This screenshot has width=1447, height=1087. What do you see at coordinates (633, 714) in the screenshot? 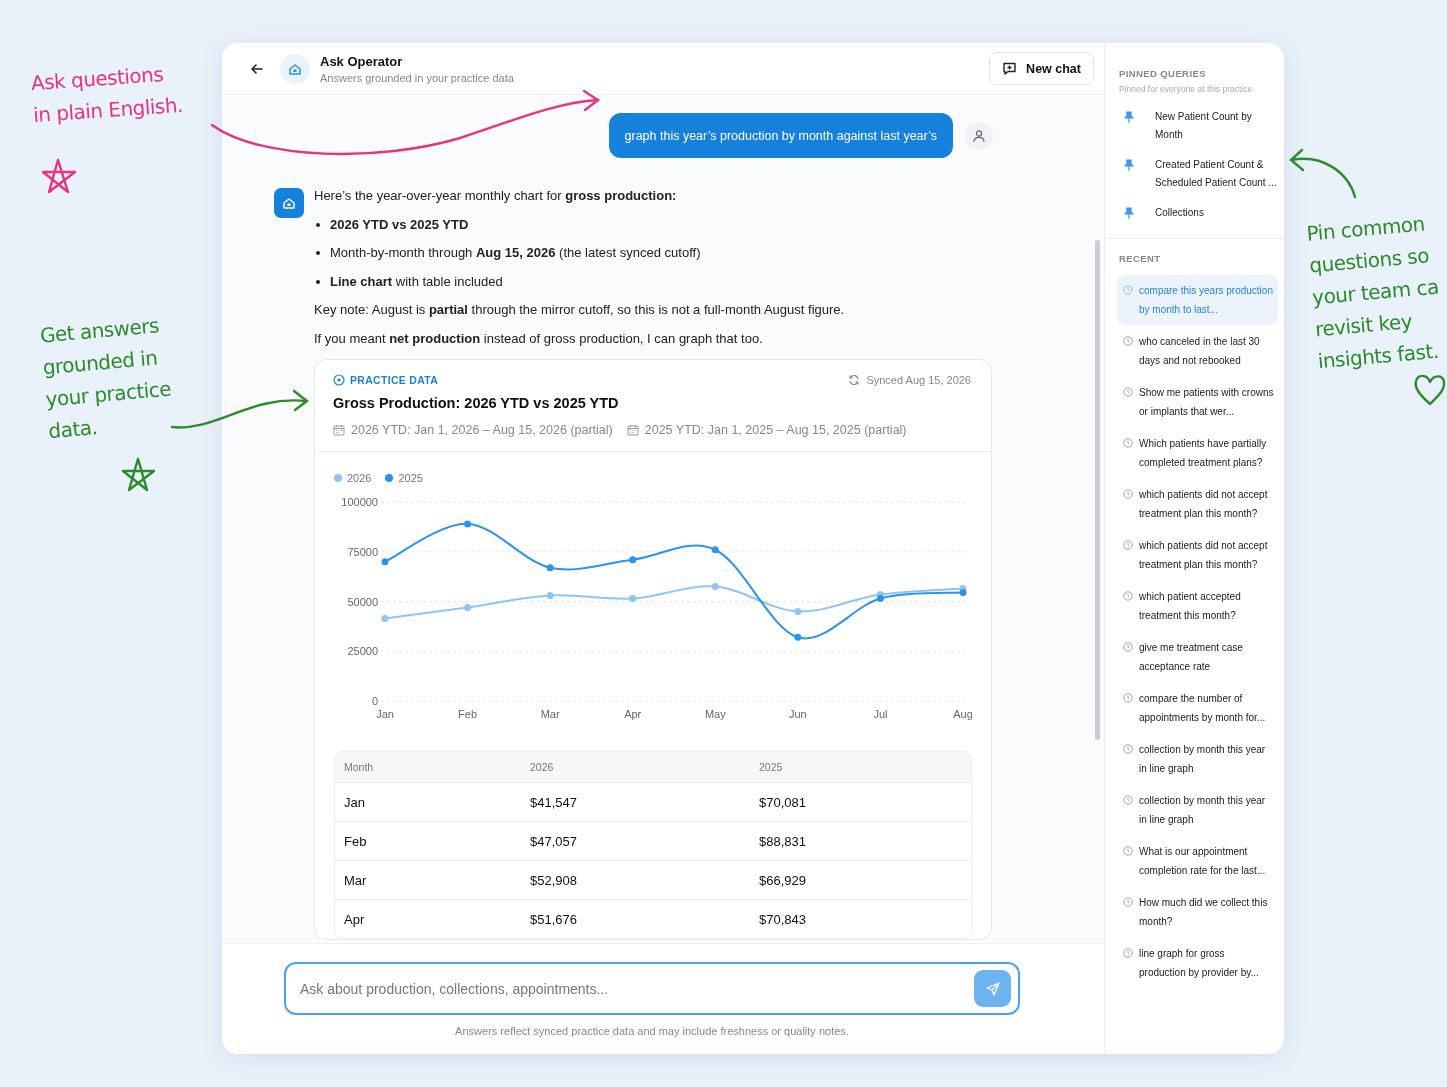
I see `axis-label: Apr` at bounding box center [633, 714].